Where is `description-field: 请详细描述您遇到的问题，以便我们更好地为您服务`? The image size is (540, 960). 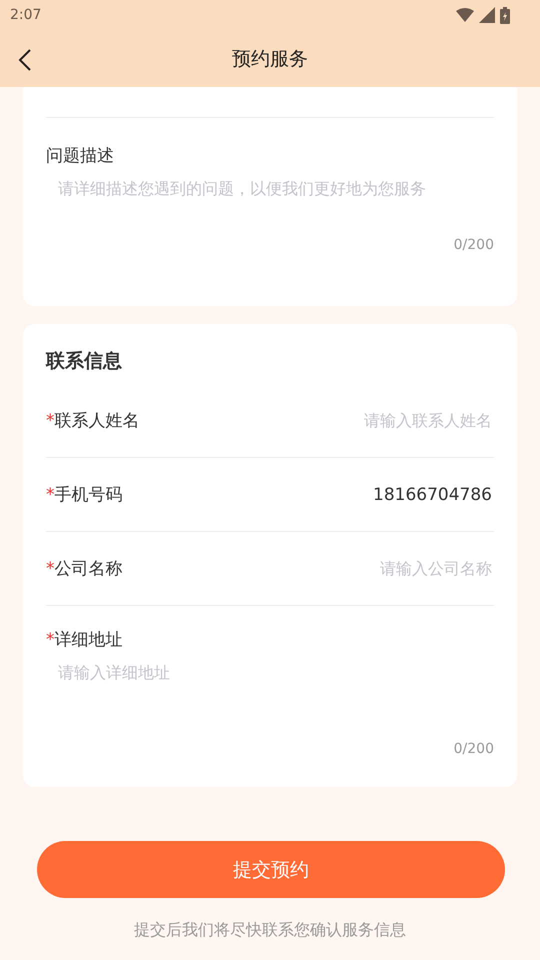
description-field: 请详细描述您遇到的问题，以便我们更好地为您服务 is located at coordinates (270, 202).